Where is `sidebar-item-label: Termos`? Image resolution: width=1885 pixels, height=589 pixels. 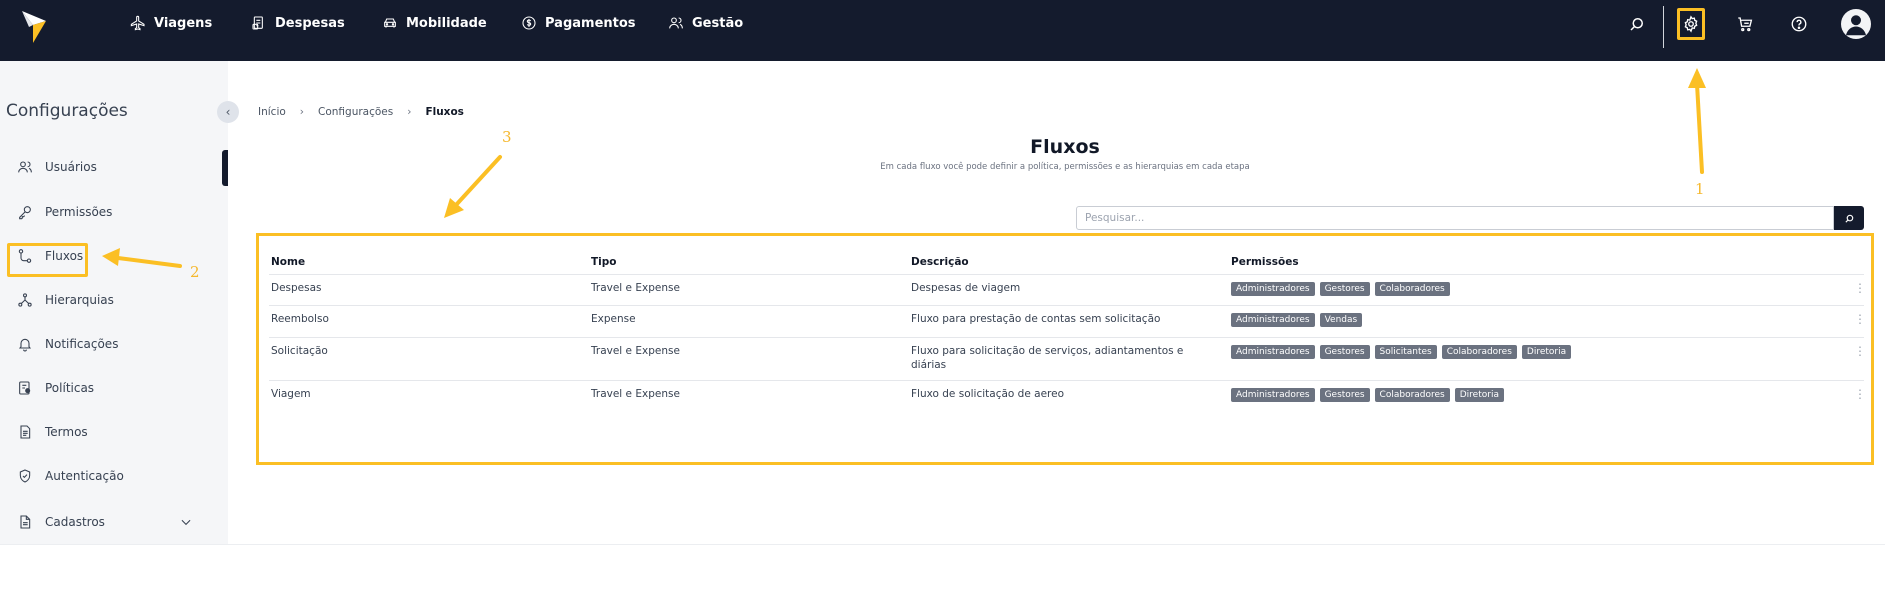
sidebar-item-label: Termos is located at coordinates (66, 432).